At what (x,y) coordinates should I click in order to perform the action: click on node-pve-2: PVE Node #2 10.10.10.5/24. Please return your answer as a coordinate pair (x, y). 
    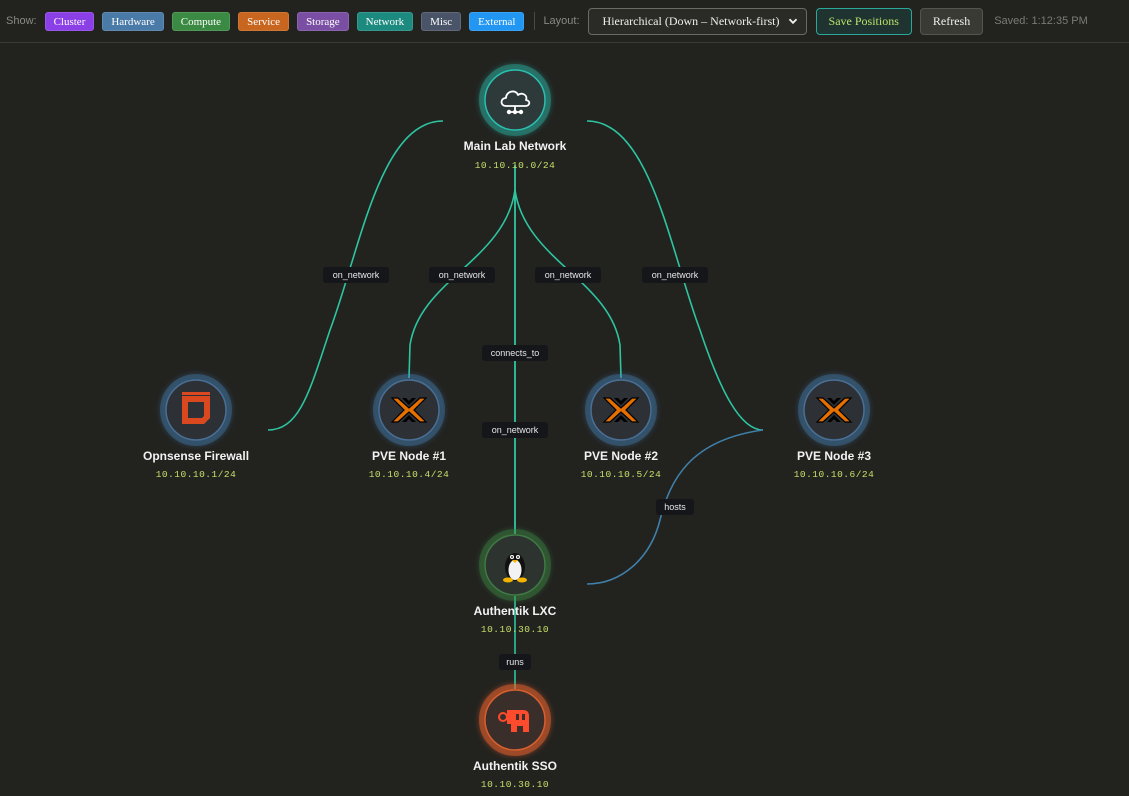
    Looking at the image, I should click on (621, 427).